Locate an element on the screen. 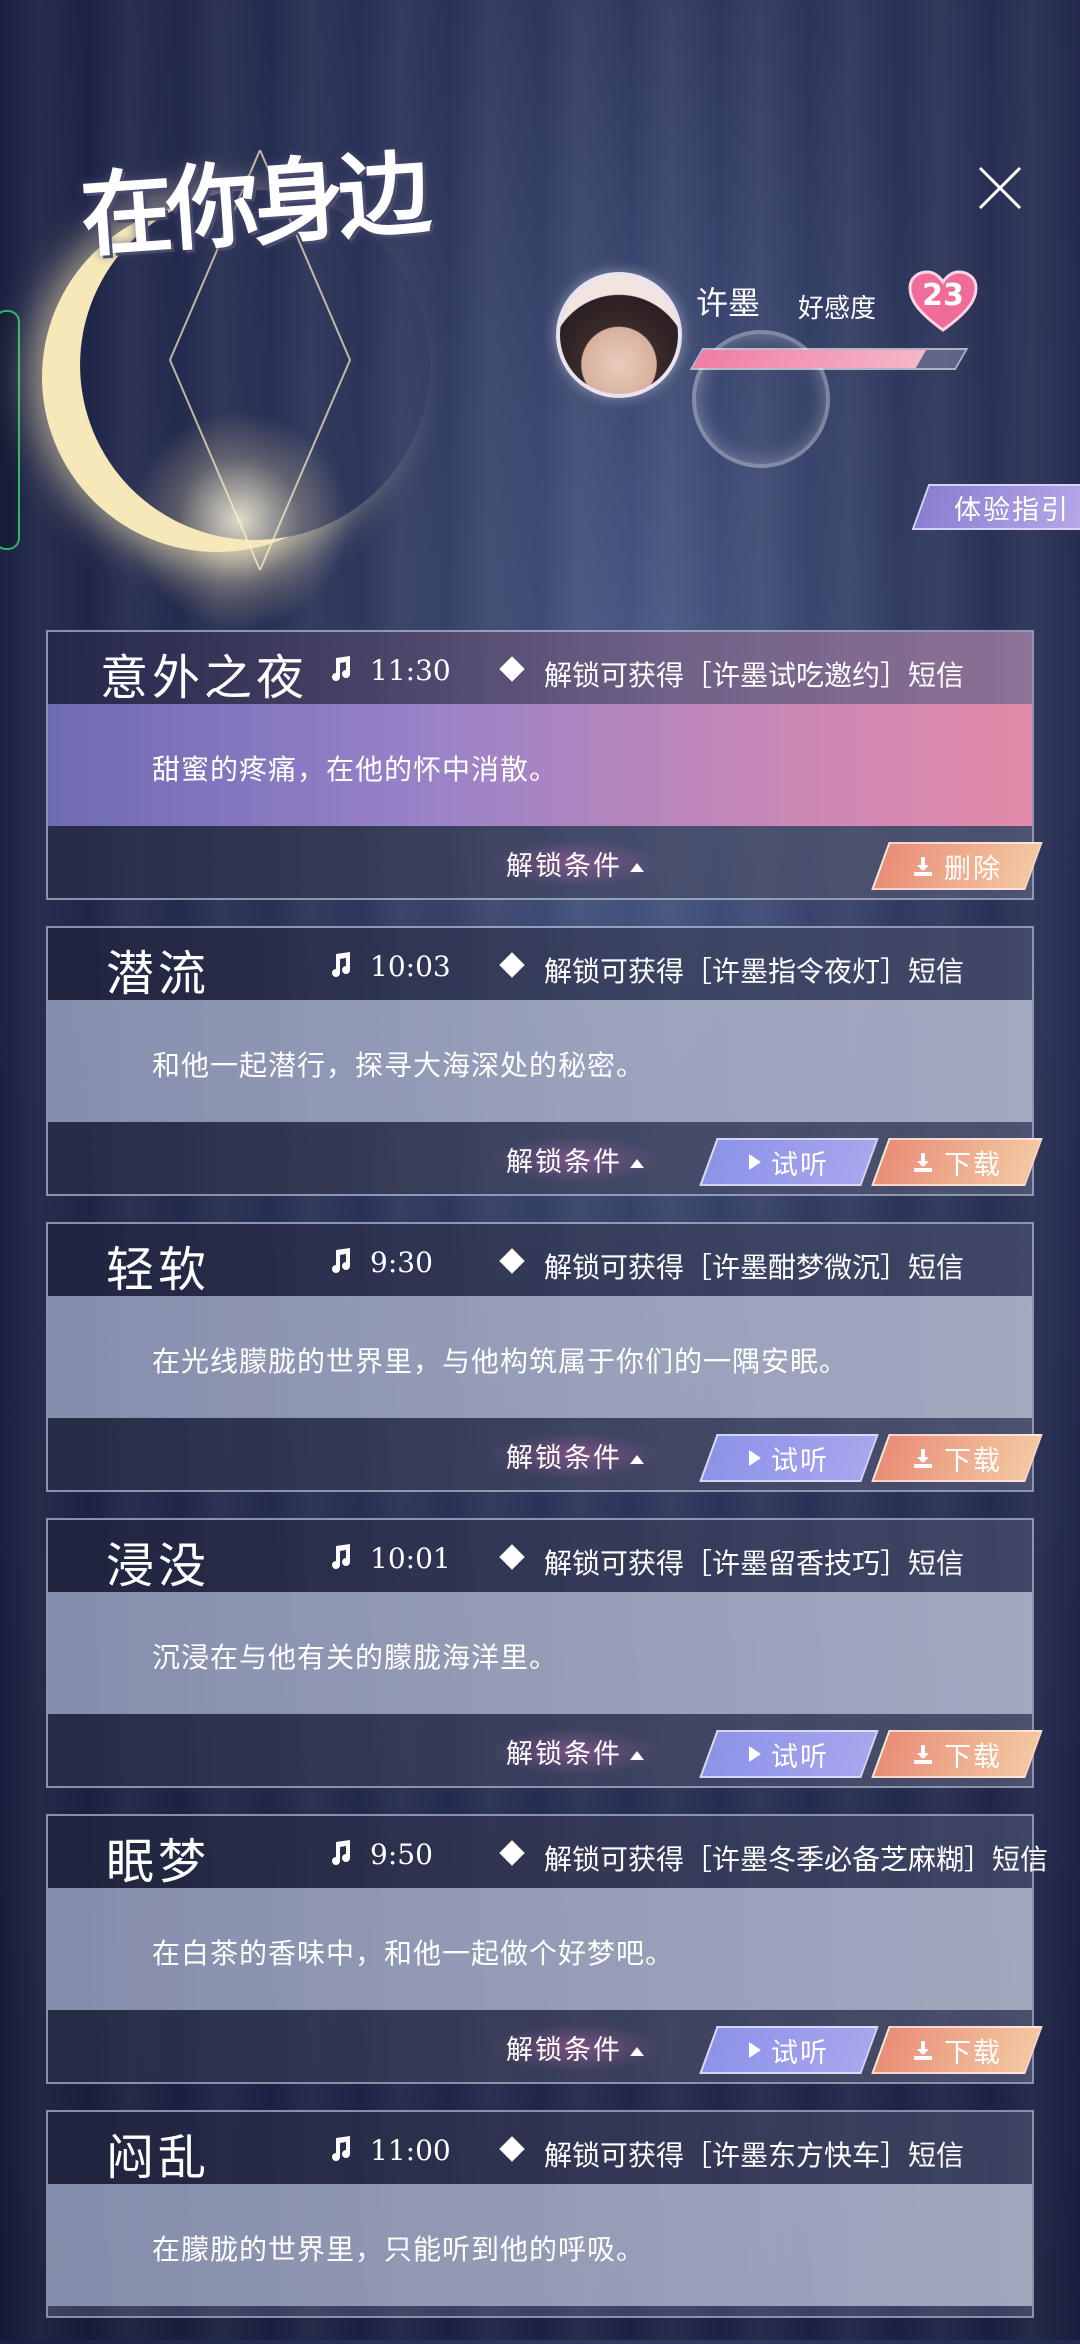 The width and height of the screenshot is (1080, 2344). side-pull-tab is located at coordinates (10, 430).